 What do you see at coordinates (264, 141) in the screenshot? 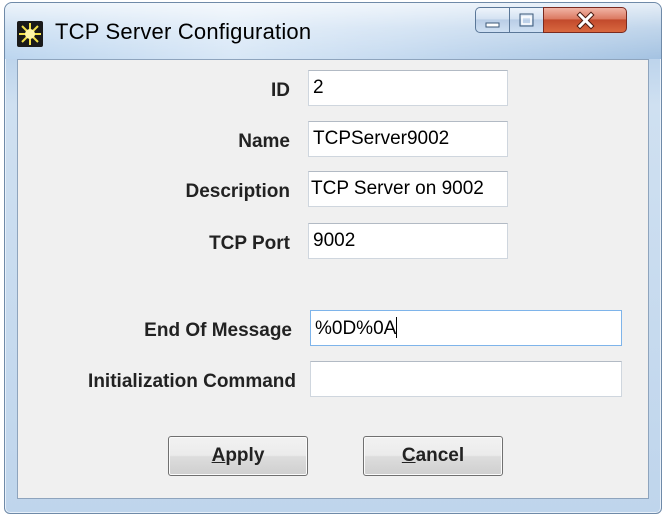
I see `name-label: Name` at bounding box center [264, 141].